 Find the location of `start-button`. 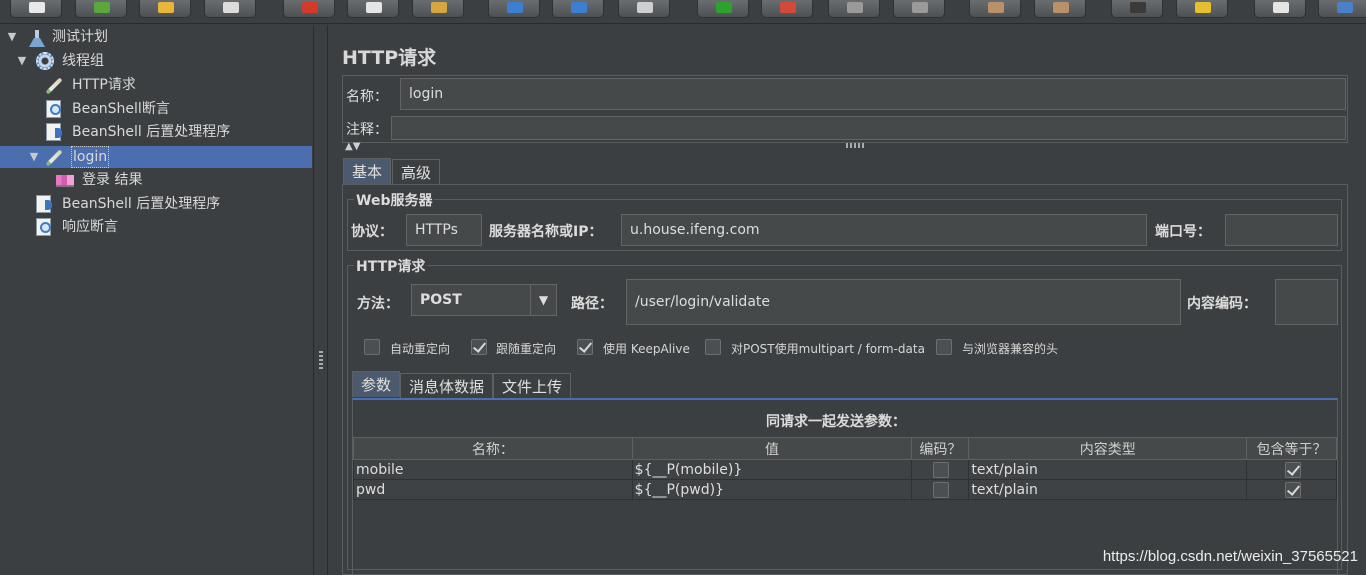

start-button is located at coordinates (723, 9).